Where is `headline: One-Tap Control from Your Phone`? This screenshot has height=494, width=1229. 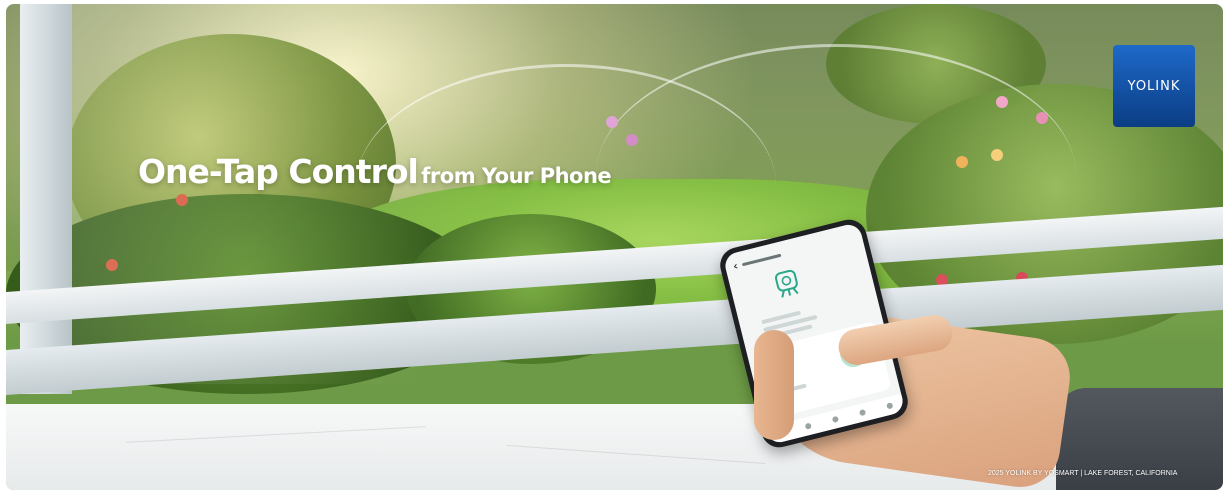
headline: One-Tap Control from Your Phone is located at coordinates (375, 171).